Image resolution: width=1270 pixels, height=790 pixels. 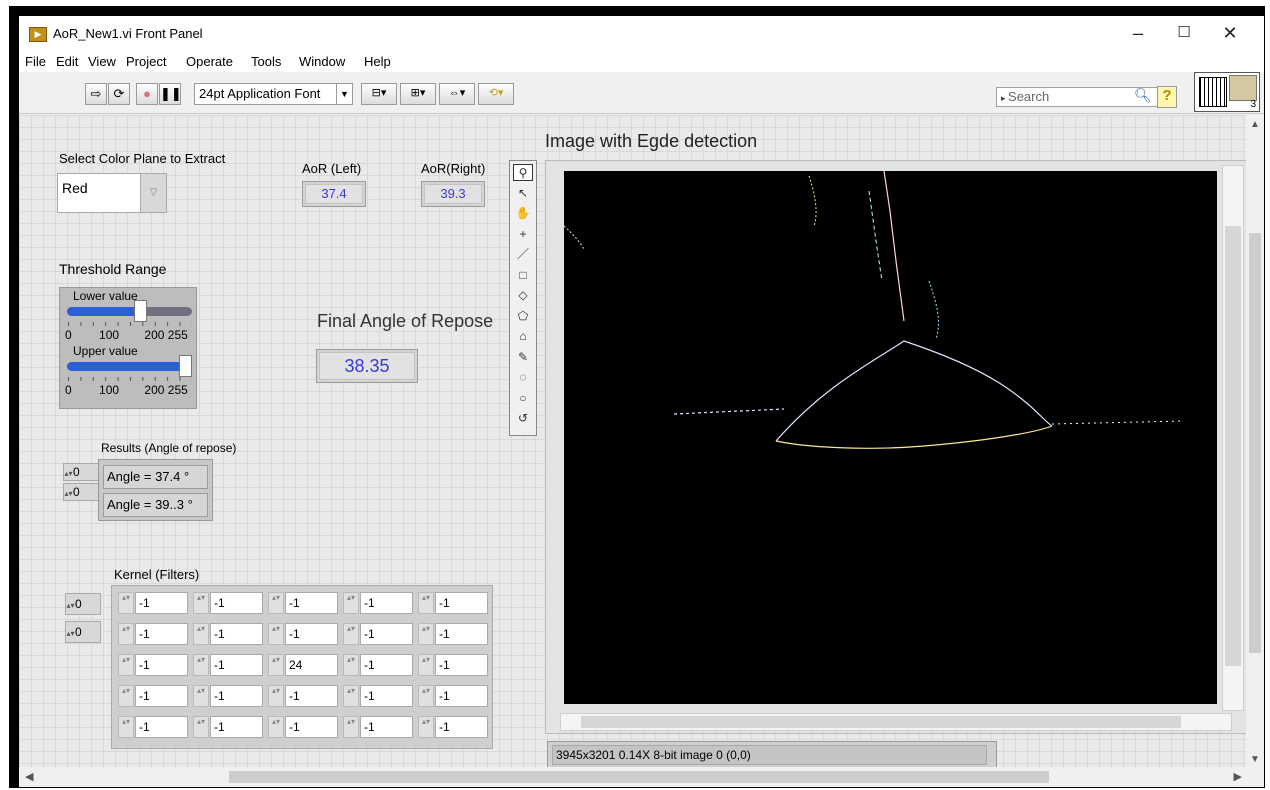 What do you see at coordinates (377, 61) in the screenshot?
I see `menu-help: Help` at bounding box center [377, 61].